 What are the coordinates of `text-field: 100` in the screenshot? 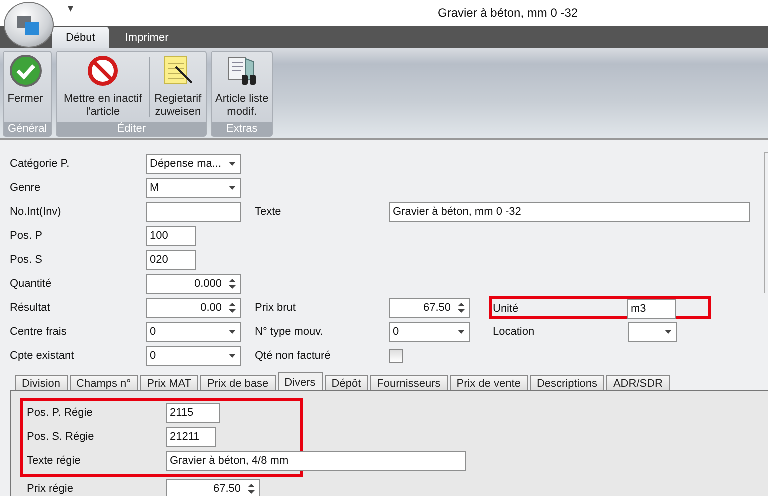 It's located at (171, 236).